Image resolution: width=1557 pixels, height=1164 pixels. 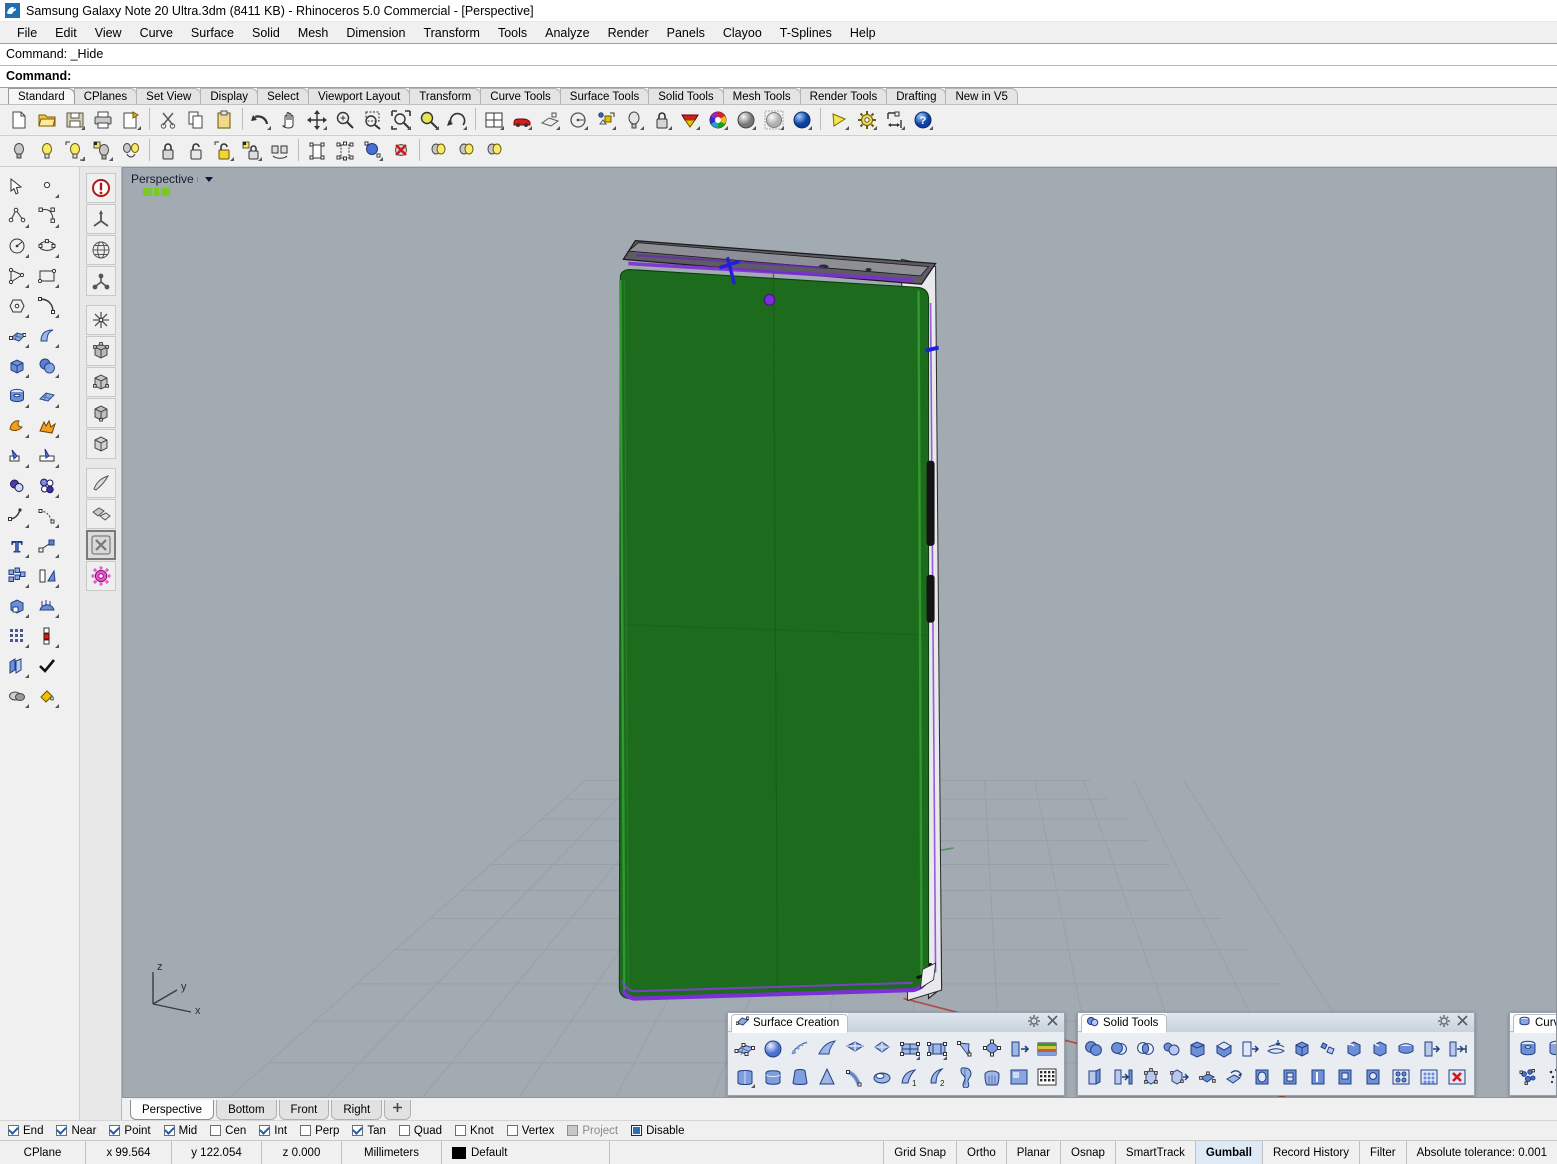 I want to click on open-file-icon, so click(x=47, y=120).